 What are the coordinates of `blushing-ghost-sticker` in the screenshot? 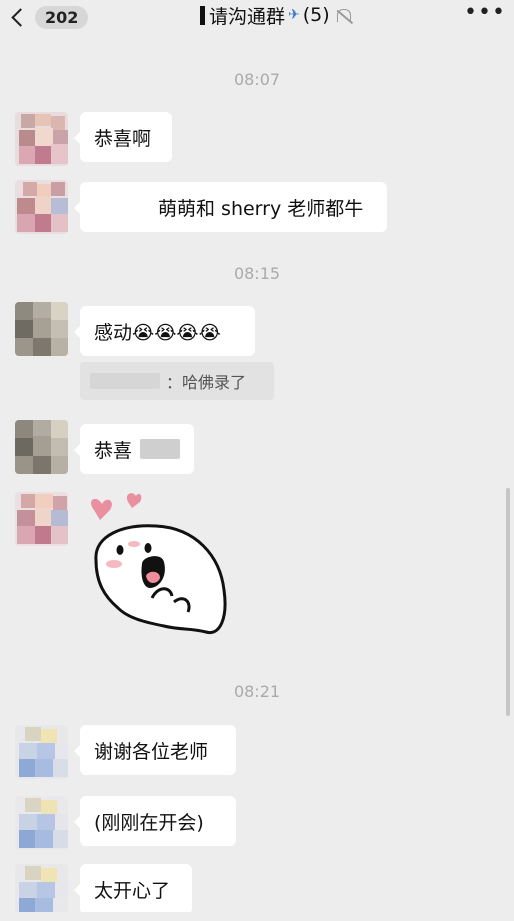 It's located at (159, 565).